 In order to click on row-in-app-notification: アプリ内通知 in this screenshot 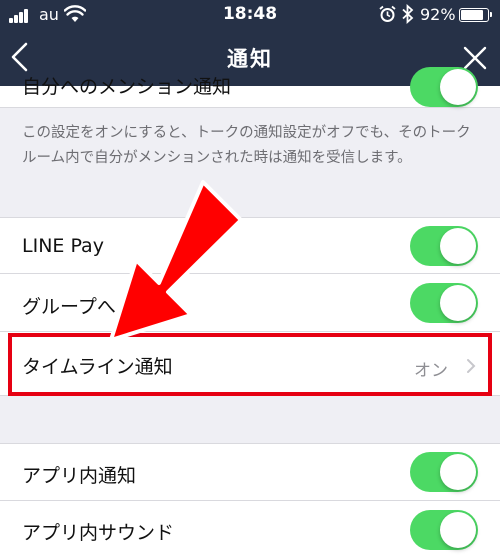, I will do `click(250, 472)`.